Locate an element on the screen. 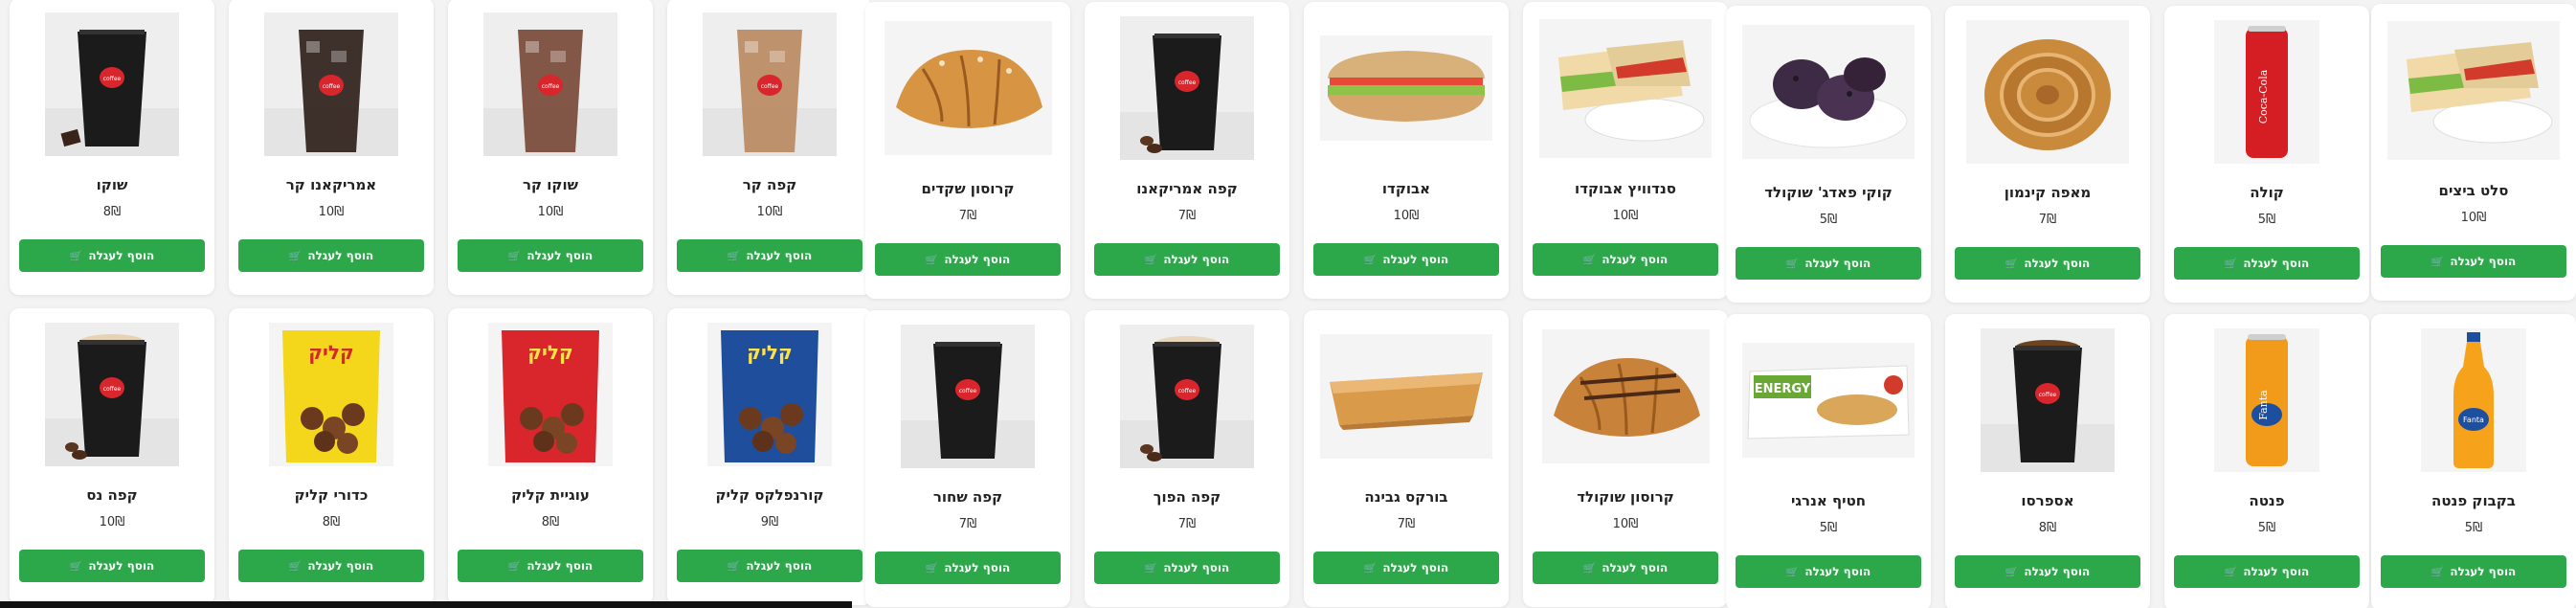 This screenshot has width=2576, height=608. product-card: coffee אספרסו 8₪ הוסף לעגלה 🛒 is located at coordinates (2047, 461).